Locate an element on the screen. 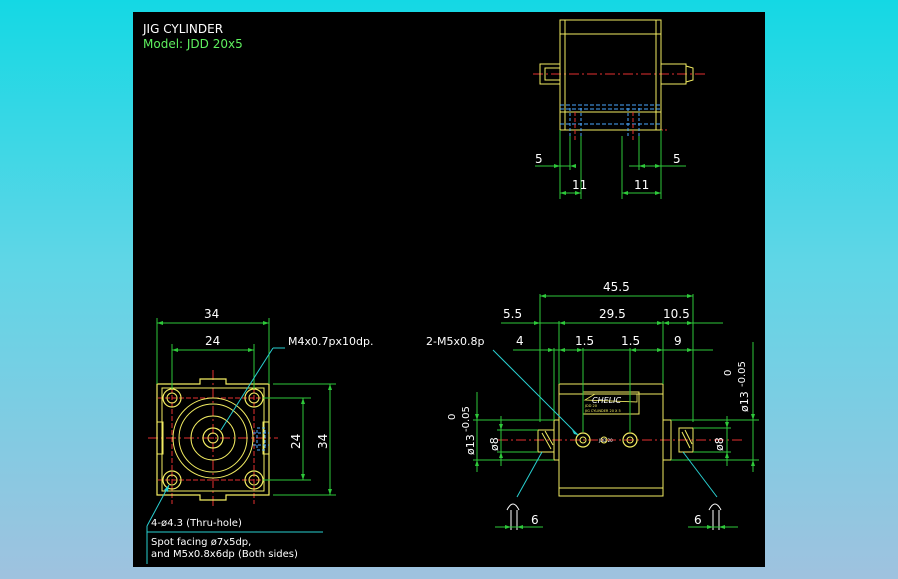  dim-side-1-5-left: 1.5 is located at coordinates (584, 341).